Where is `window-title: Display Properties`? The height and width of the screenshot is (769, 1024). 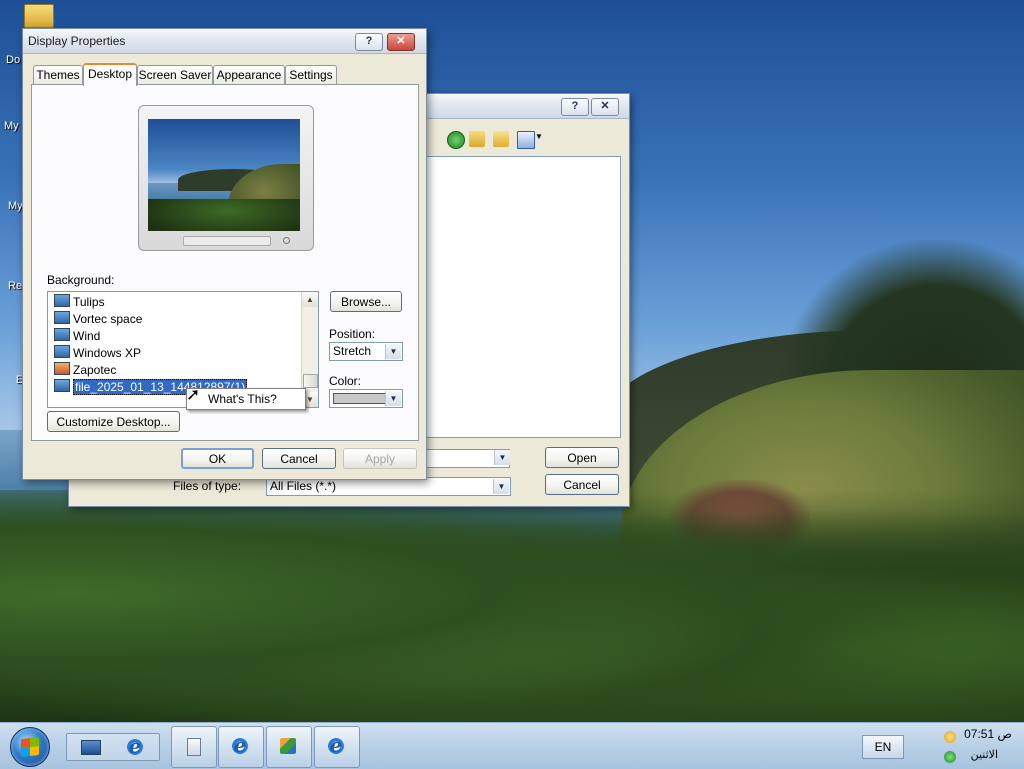
window-title: Display Properties is located at coordinates (77, 41).